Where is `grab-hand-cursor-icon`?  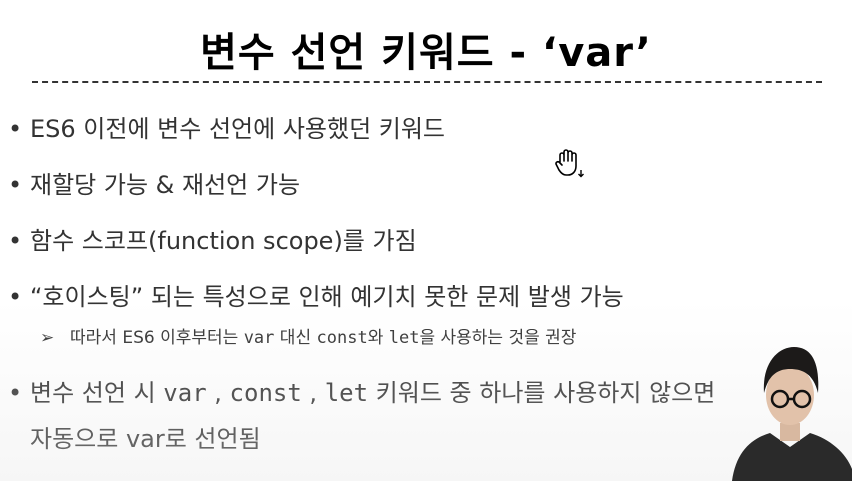
grab-hand-cursor-icon is located at coordinates (569, 163).